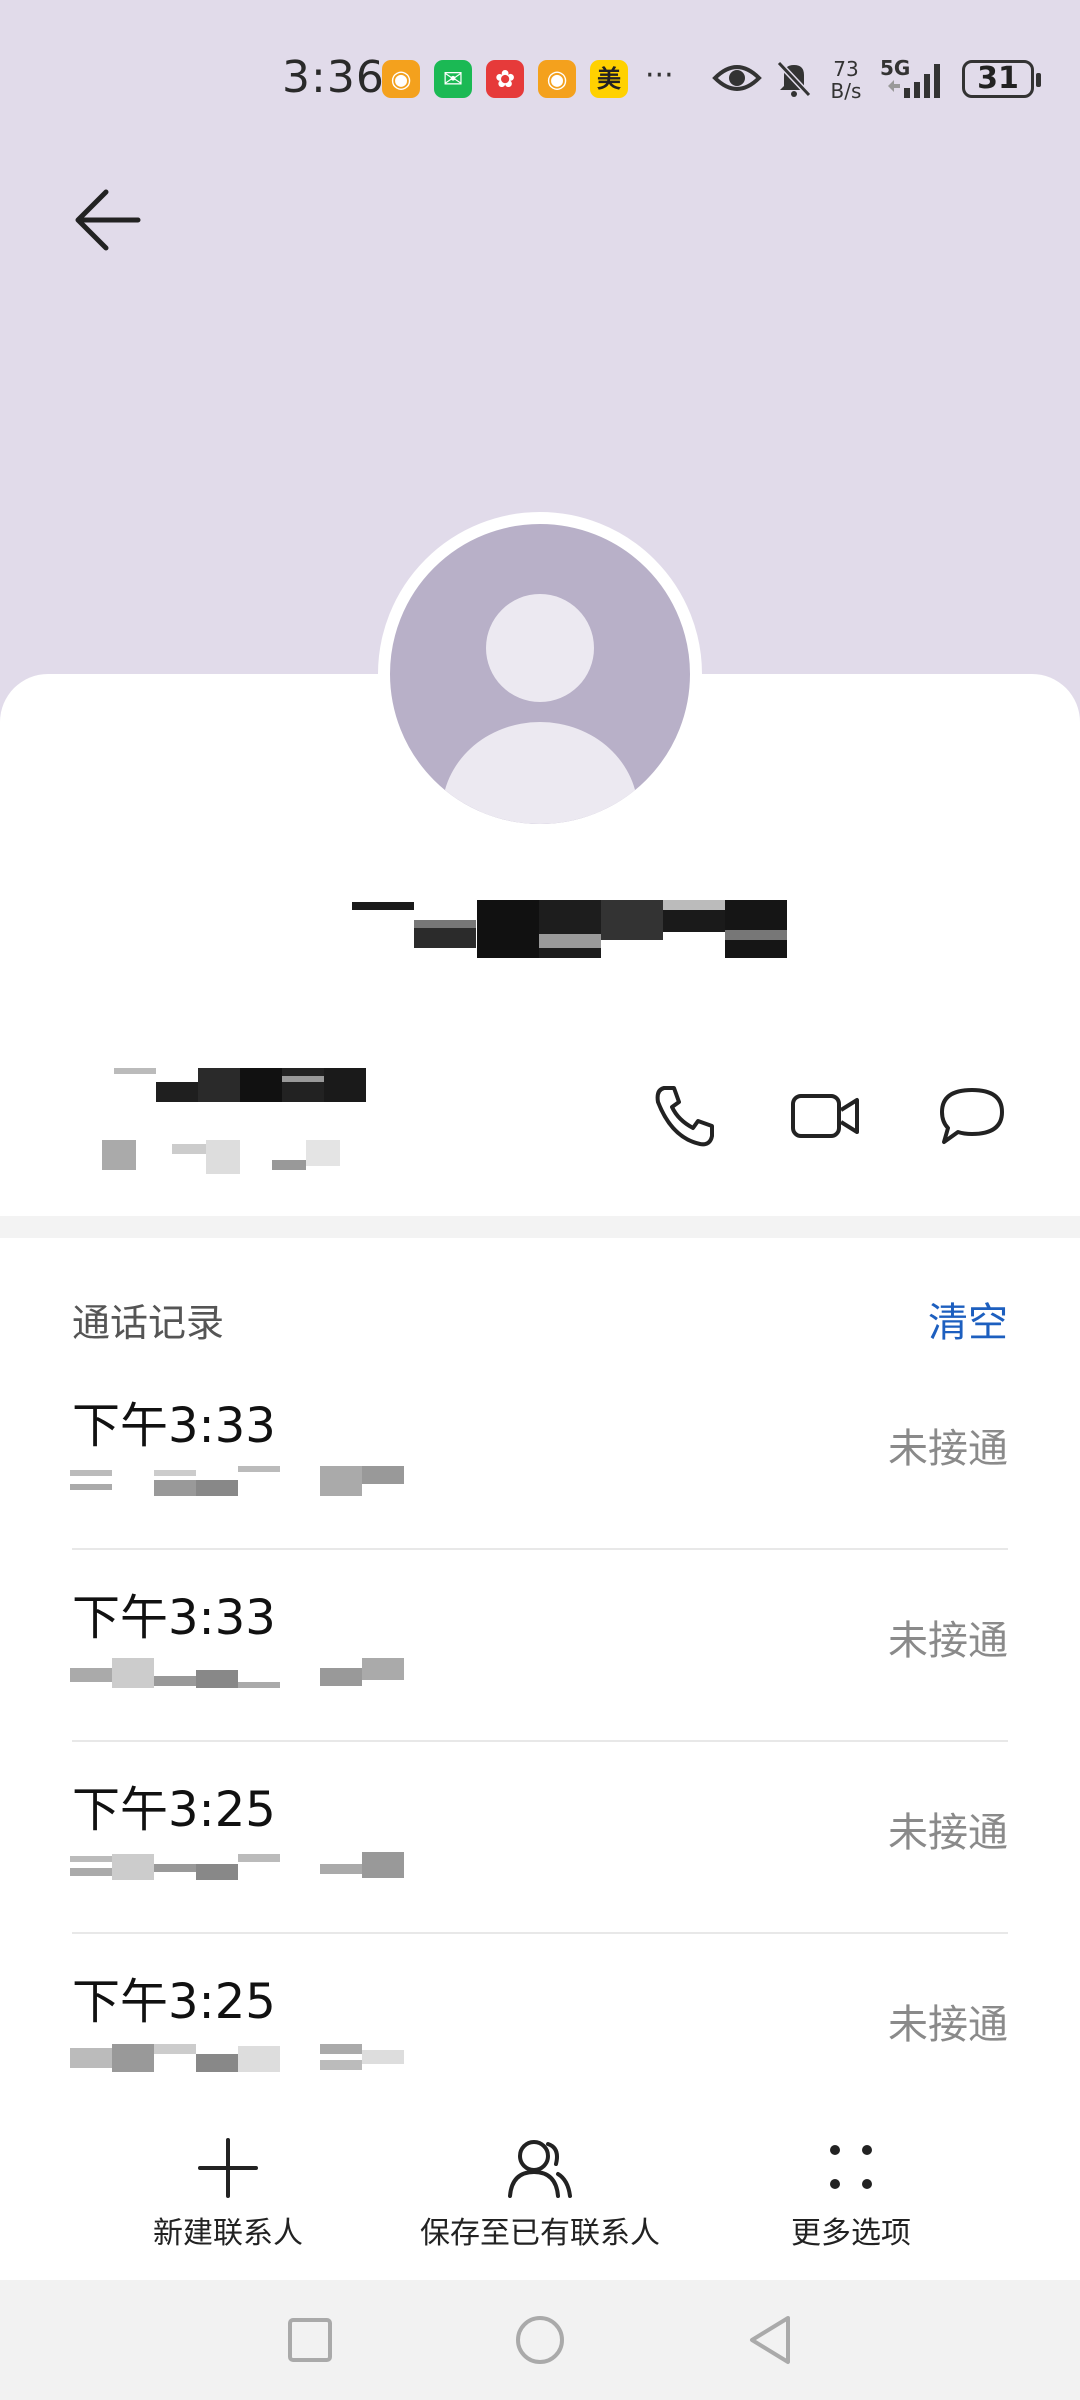 The height and width of the screenshot is (2400, 1080). I want to click on plus-icon, so click(228, 2168).